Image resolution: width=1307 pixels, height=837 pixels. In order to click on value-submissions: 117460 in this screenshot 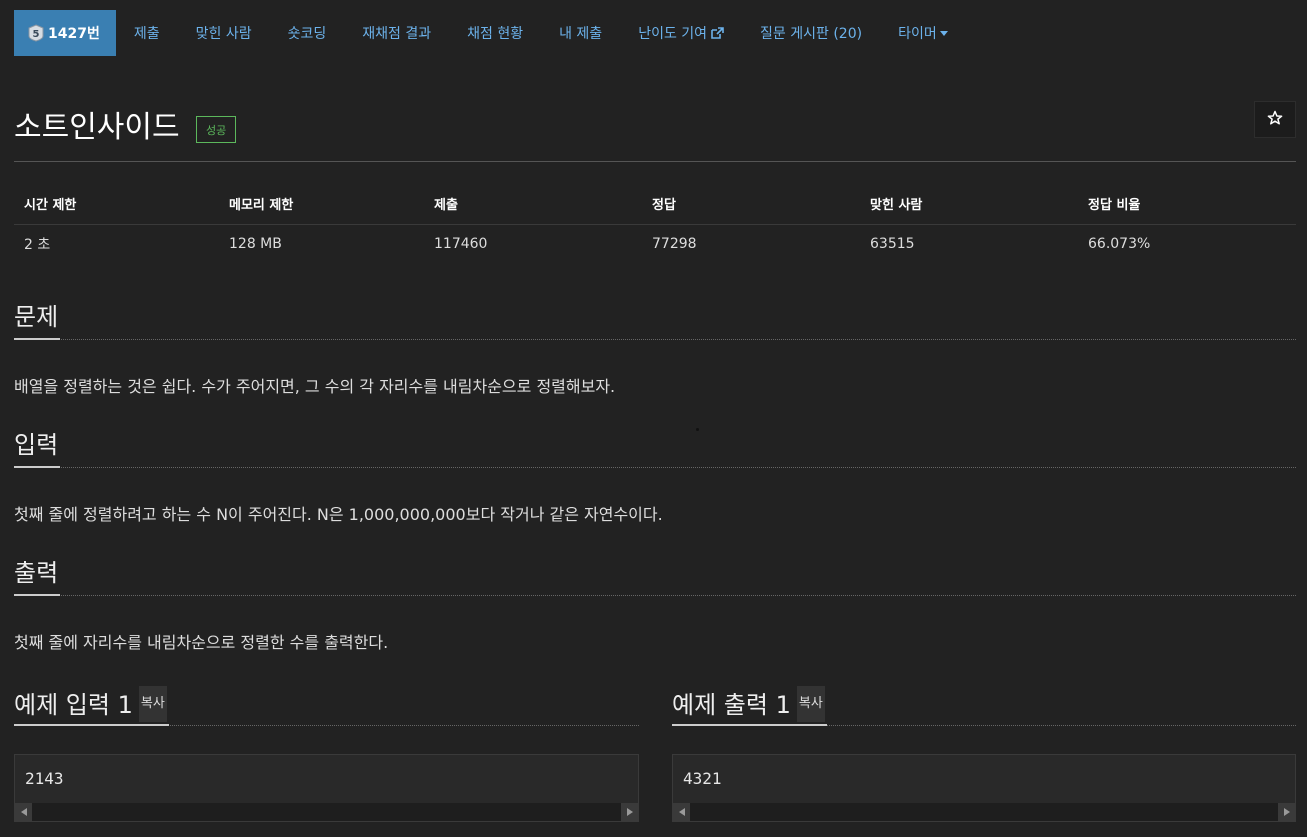, I will do `click(461, 244)`.